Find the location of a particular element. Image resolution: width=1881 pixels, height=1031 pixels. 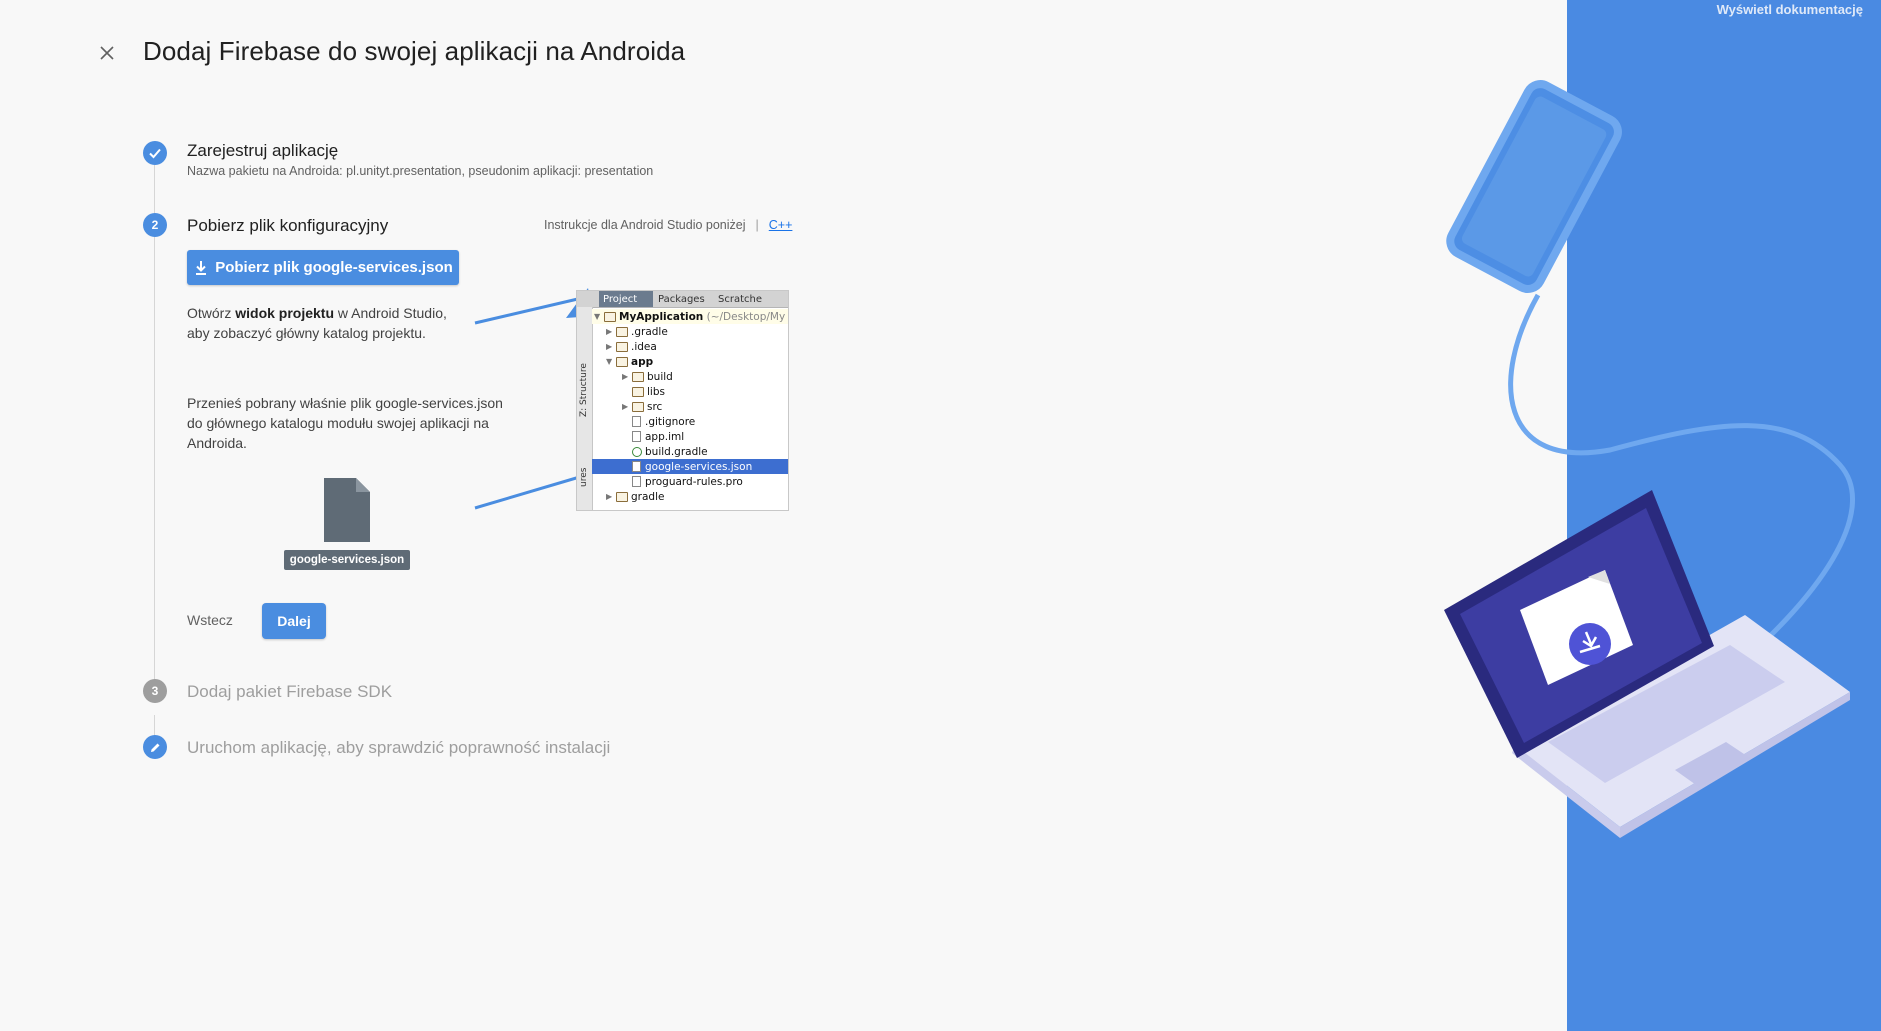

as-tab-project: Project is located at coordinates (626, 299).